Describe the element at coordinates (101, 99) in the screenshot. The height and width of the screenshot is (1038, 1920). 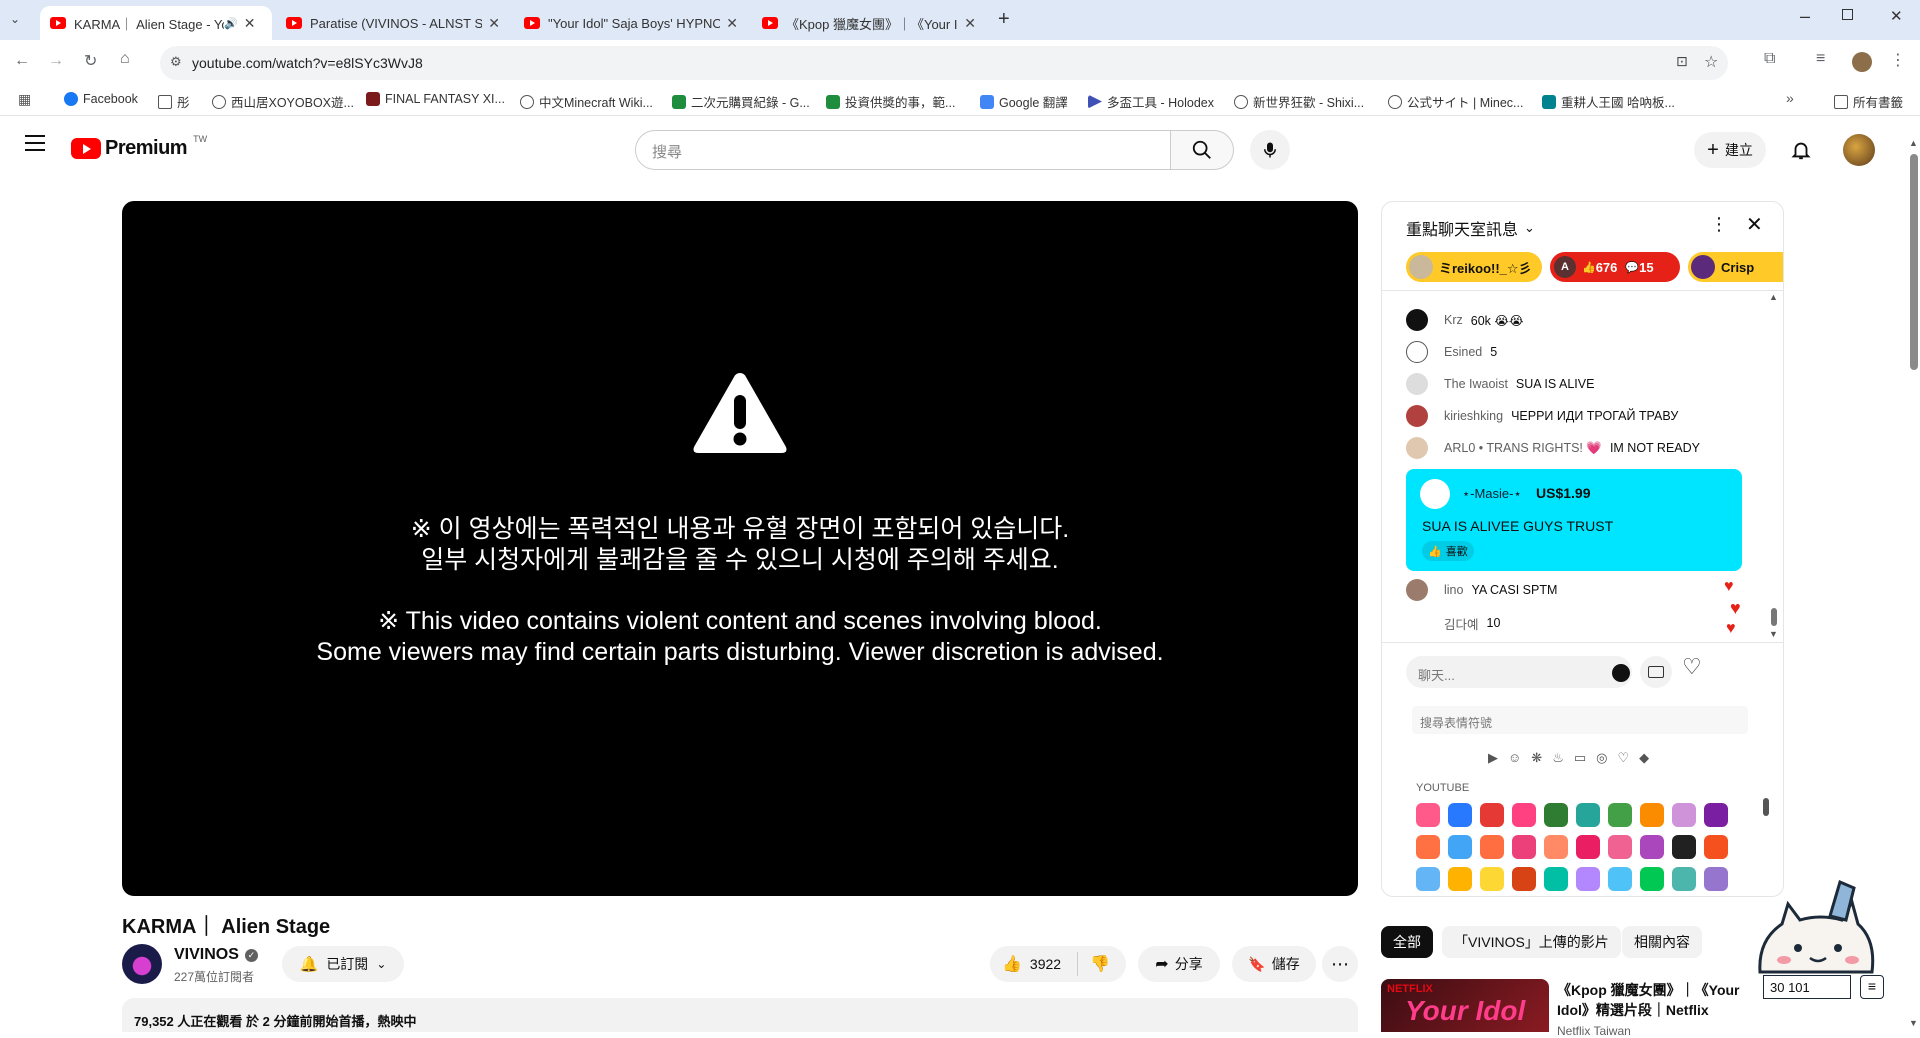
I see `bookmark-facebook: Facebook` at that location.